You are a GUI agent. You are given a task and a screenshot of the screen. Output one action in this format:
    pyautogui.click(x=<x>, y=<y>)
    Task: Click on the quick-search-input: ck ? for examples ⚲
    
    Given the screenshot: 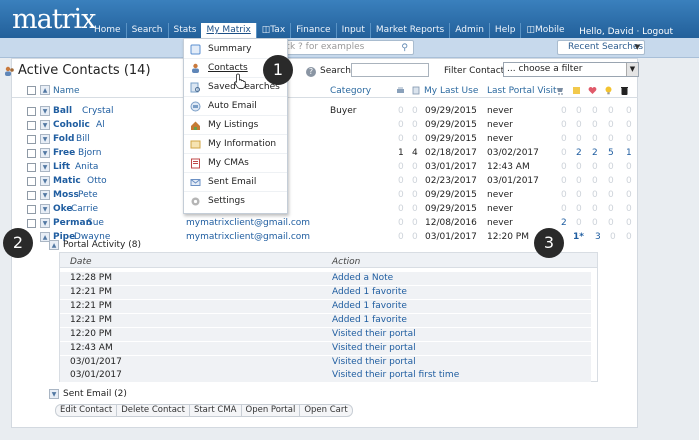 What is the action you would take?
    pyautogui.click(x=347, y=47)
    